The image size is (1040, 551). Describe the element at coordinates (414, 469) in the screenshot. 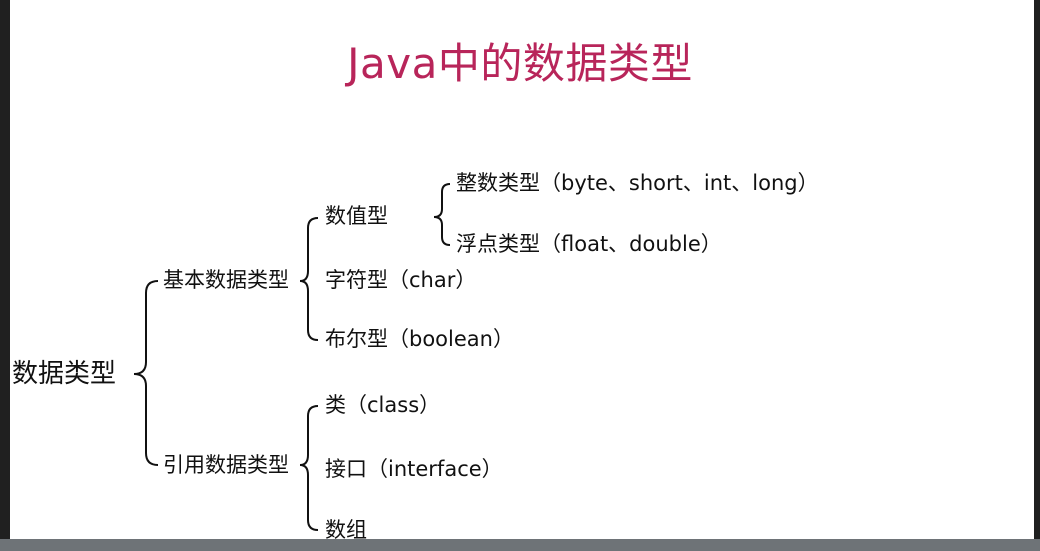

I see `interface-type-label: 接口（interface）` at that location.